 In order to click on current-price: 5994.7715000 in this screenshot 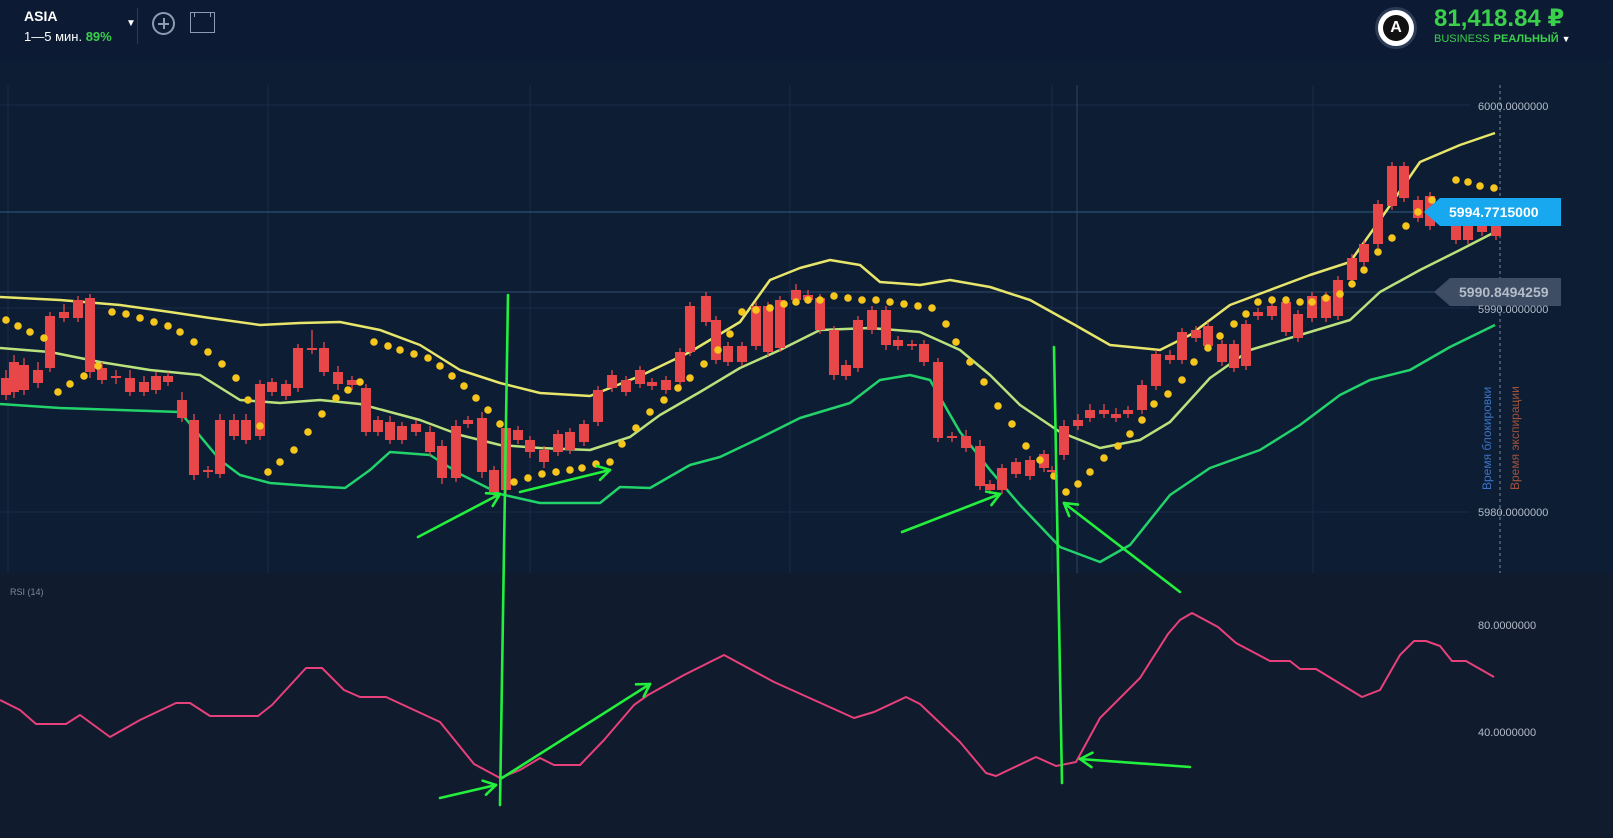, I will do `click(1494, 212)`.